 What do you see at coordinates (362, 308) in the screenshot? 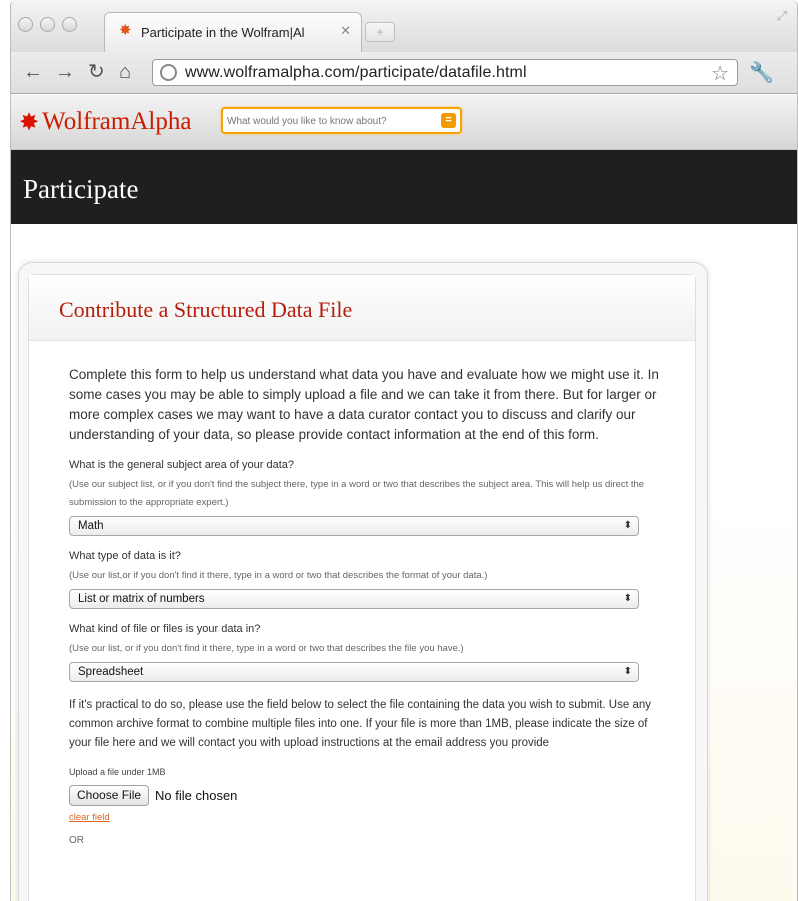
I see `card-header: Contribute a Structured Data File` at bounding box center [362, 308].